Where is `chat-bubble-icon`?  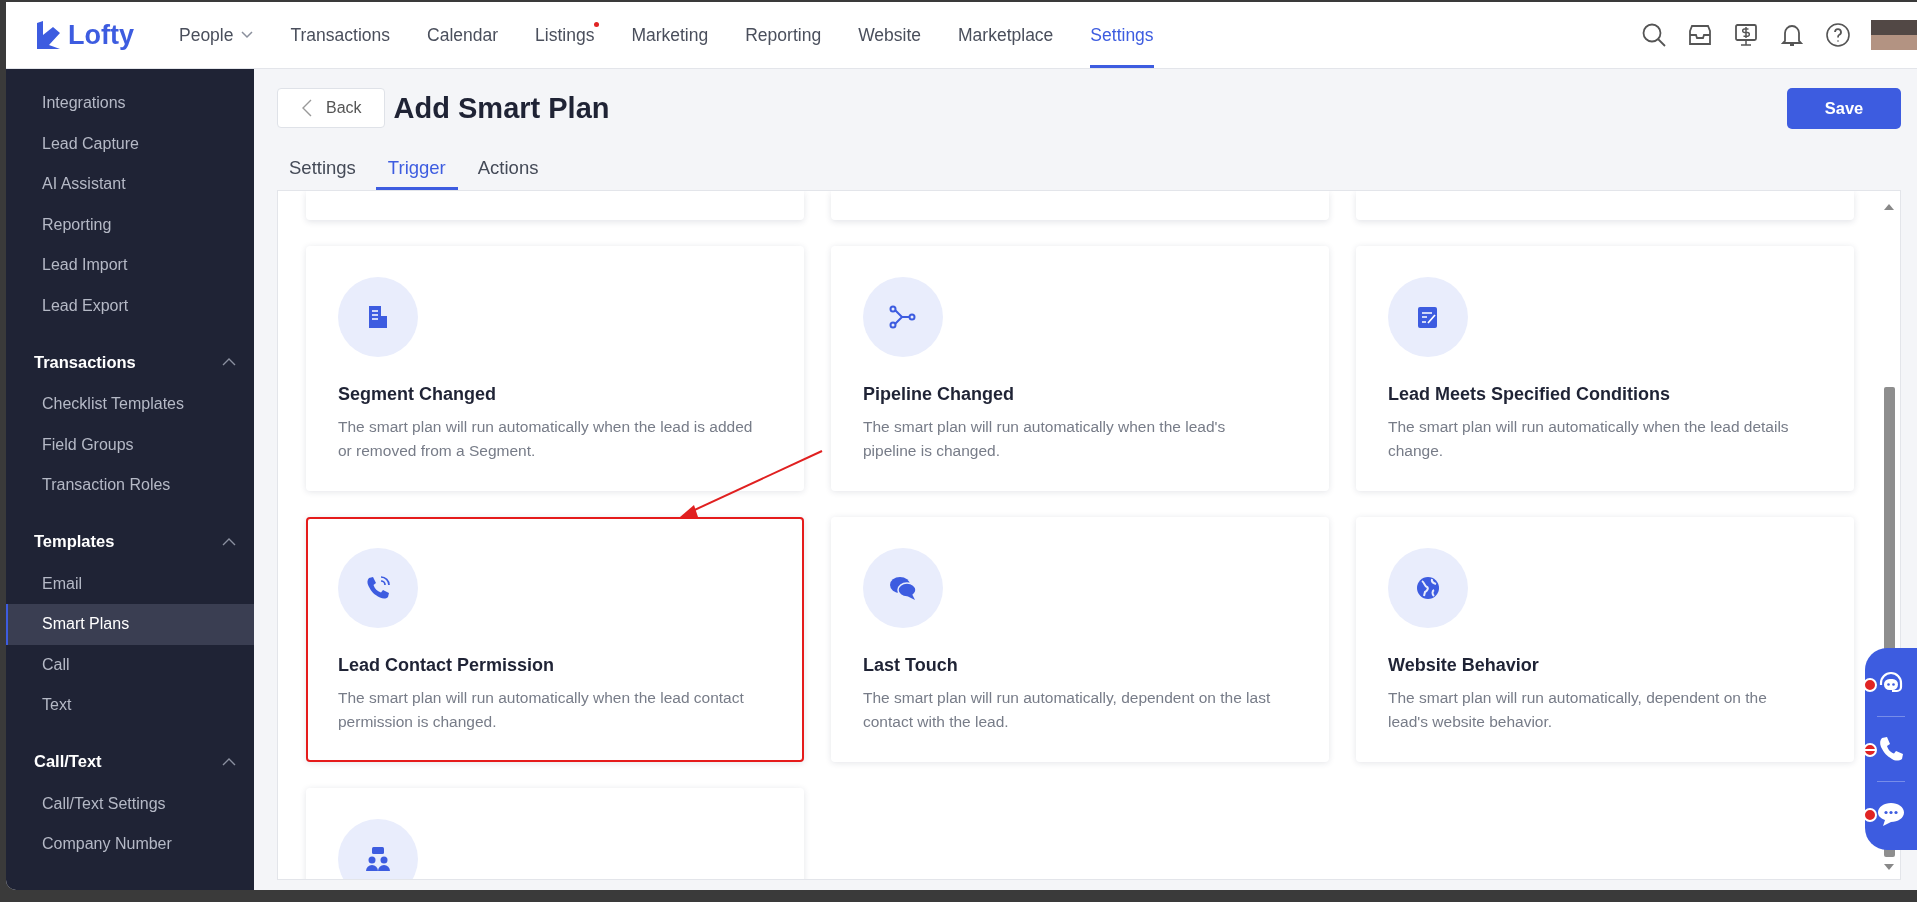
chat-bubble-icon is located at coordinates (1891, 814).